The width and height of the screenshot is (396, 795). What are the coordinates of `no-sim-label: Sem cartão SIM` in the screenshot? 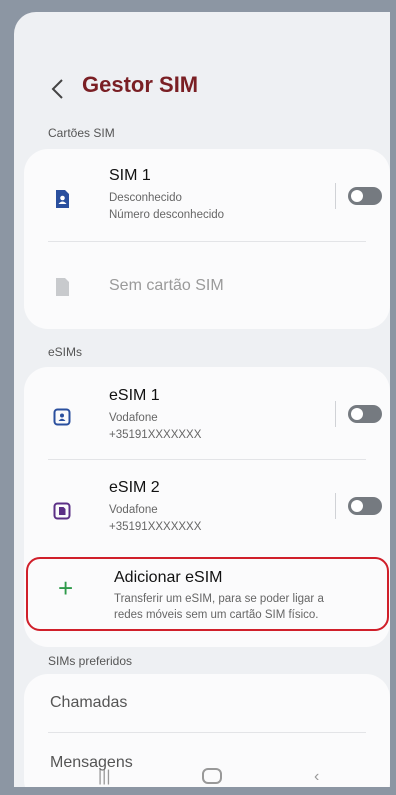 It's located at (166, 285).